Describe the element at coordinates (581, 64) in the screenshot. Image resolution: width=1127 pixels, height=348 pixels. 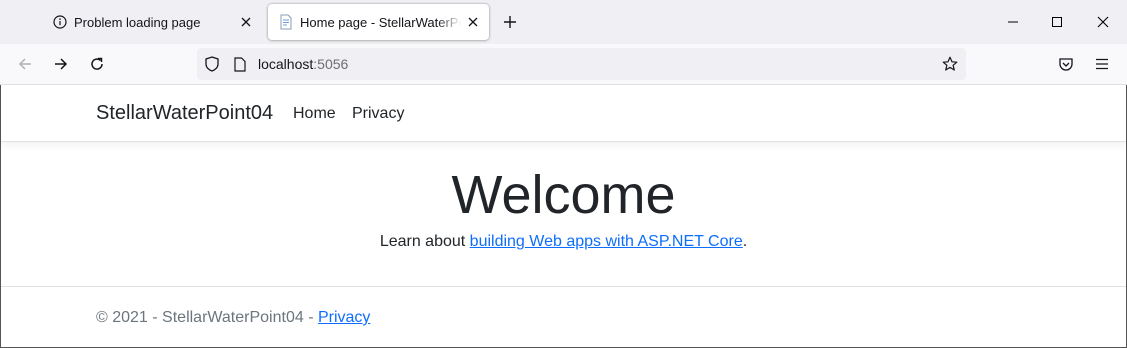
I see `address-bar: localhost:5056` at that location.